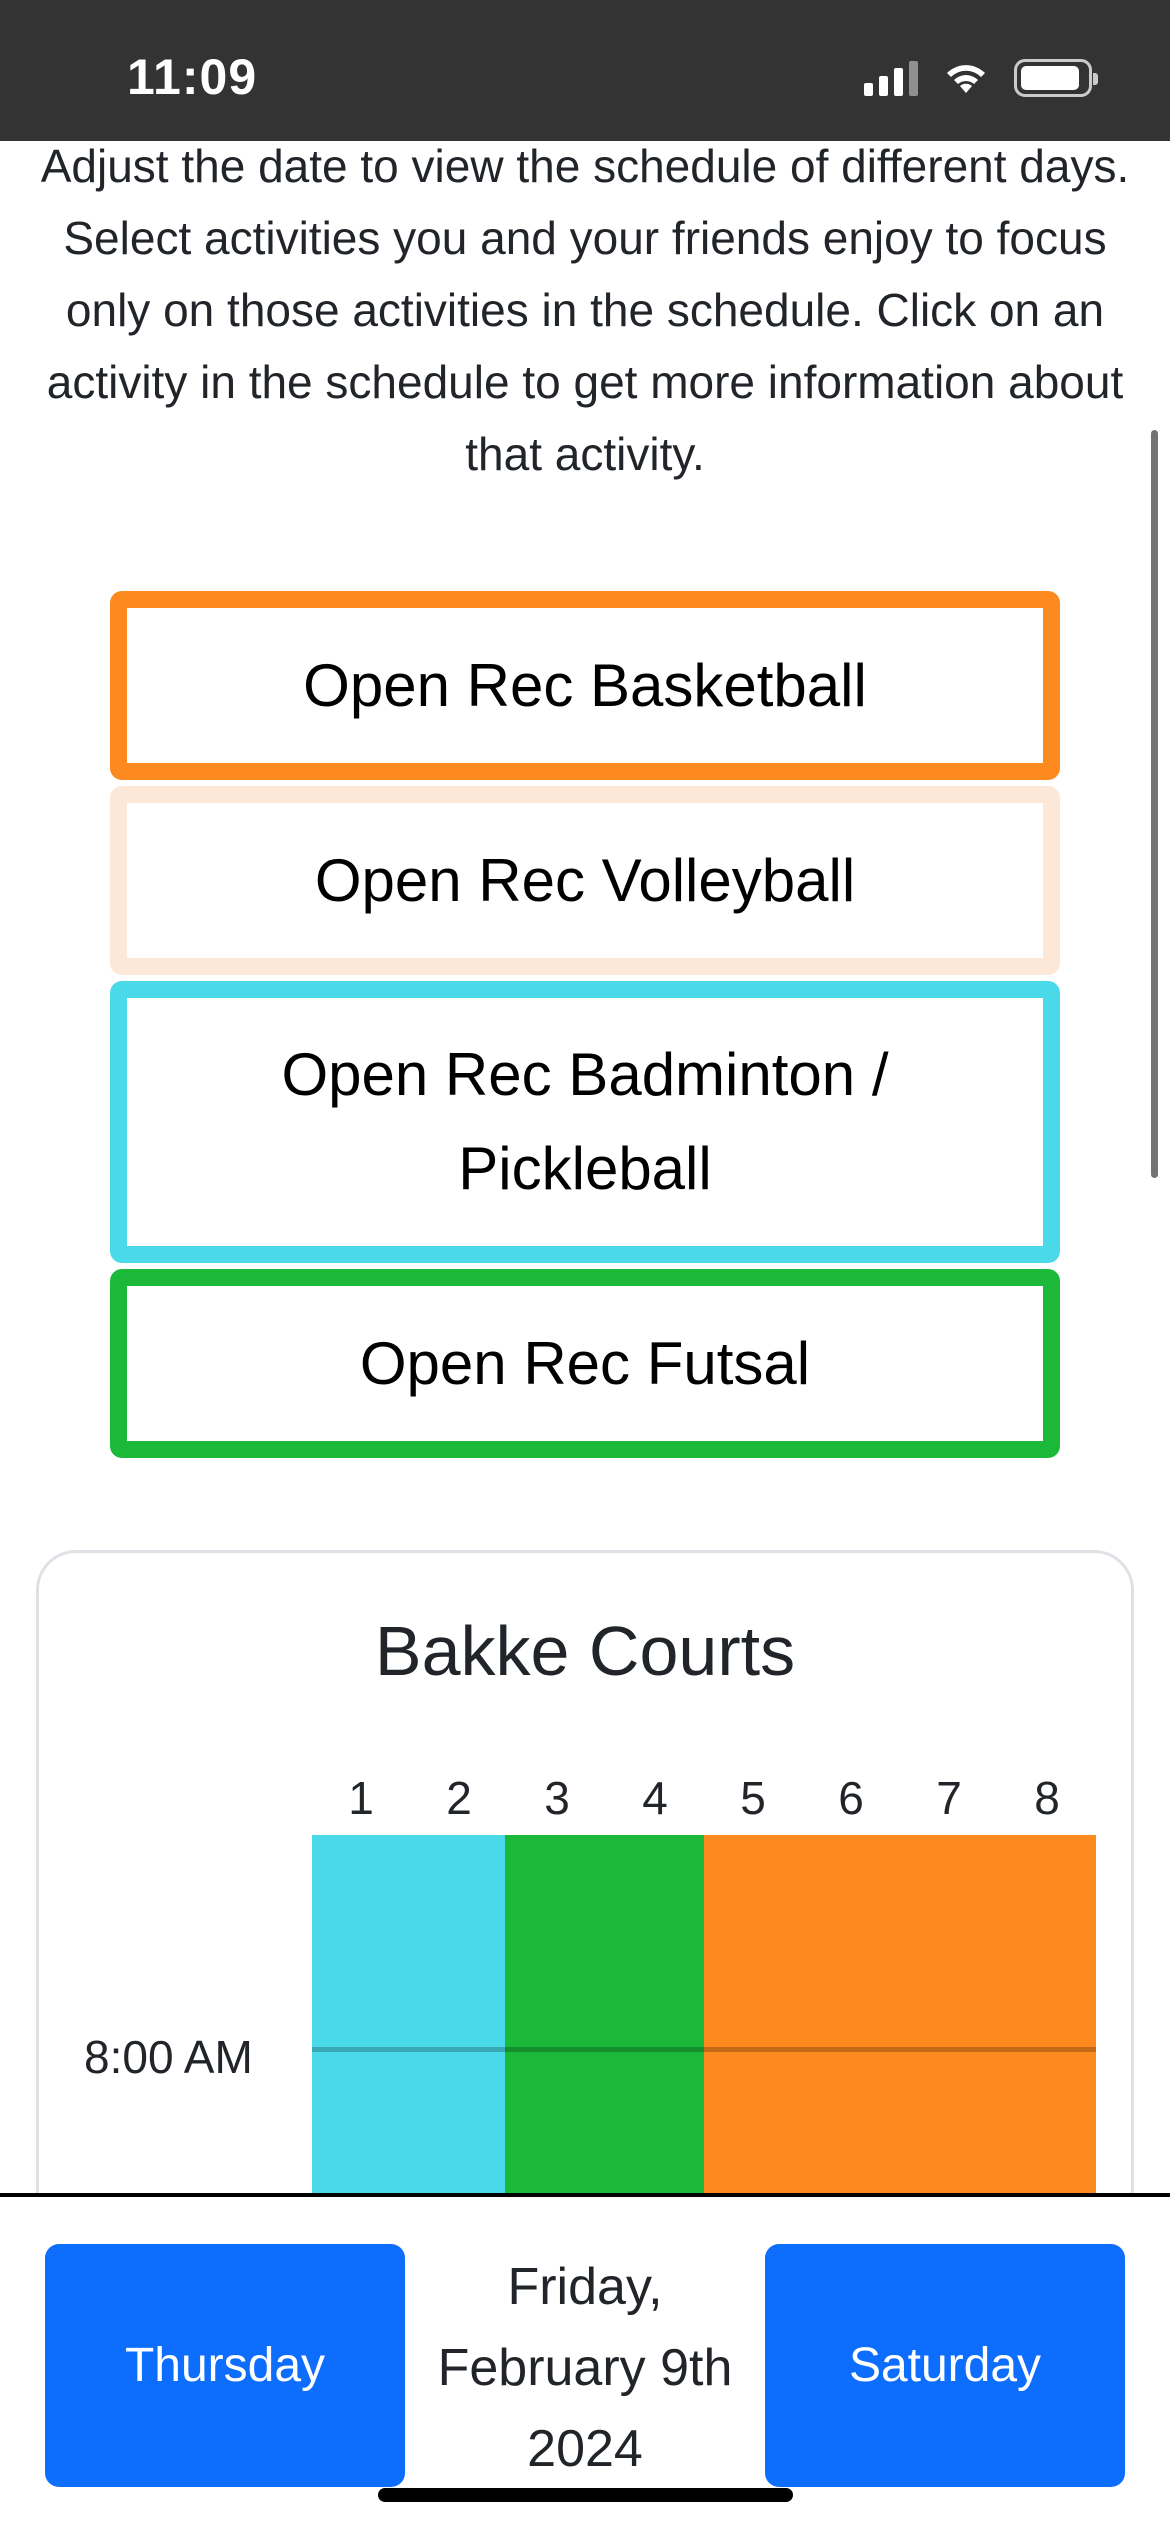  Describe the element at coordinates (557, 1798) in the screenshot. I see `court-label: 3` at that location.